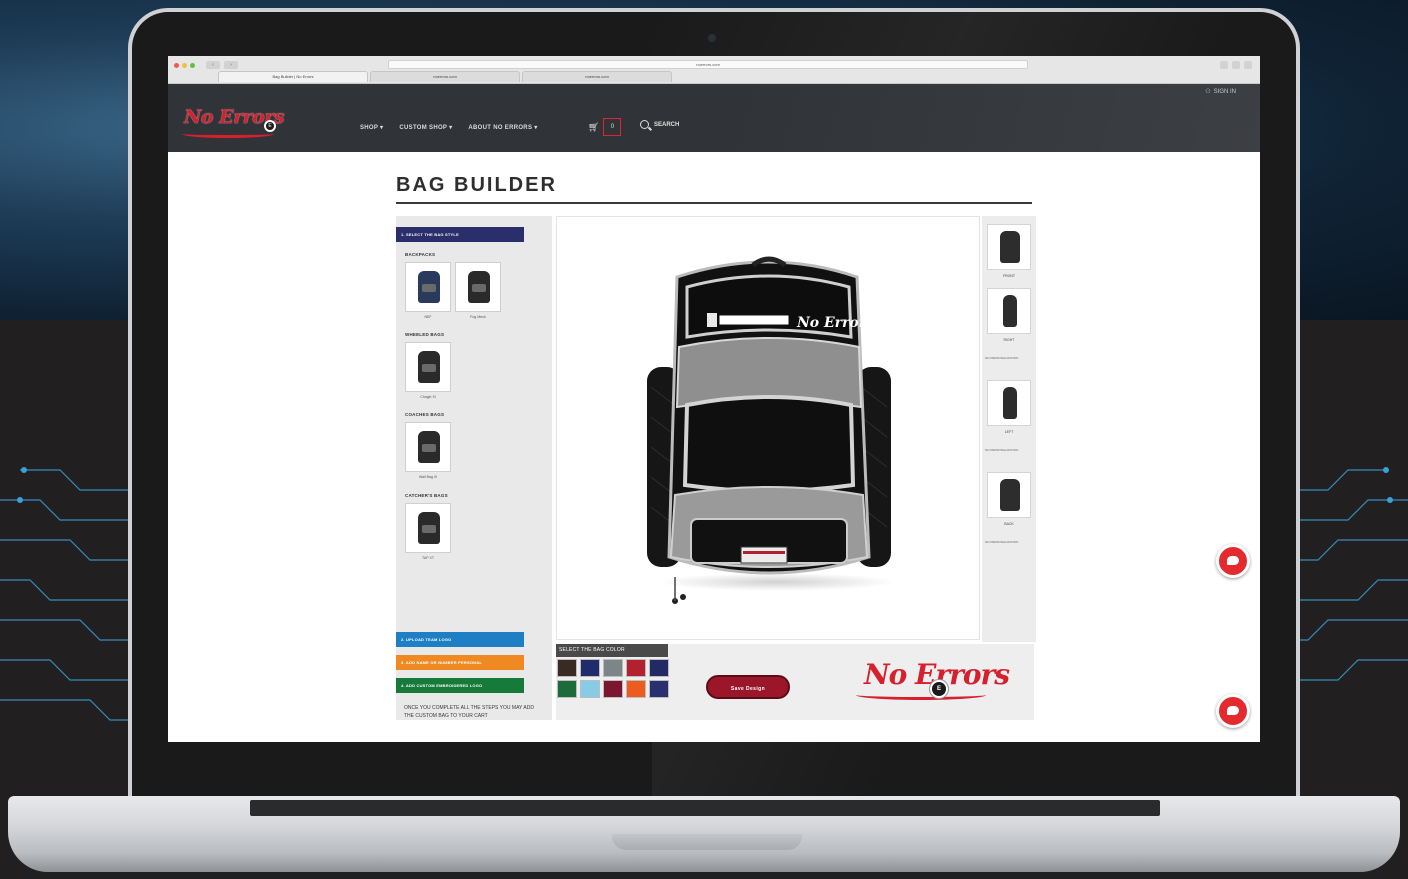  What do you see at coordinates (1224, 91) in the screenshot?
I see `sign-in-label: SIGN IN` at bounding box center [1224, 91].